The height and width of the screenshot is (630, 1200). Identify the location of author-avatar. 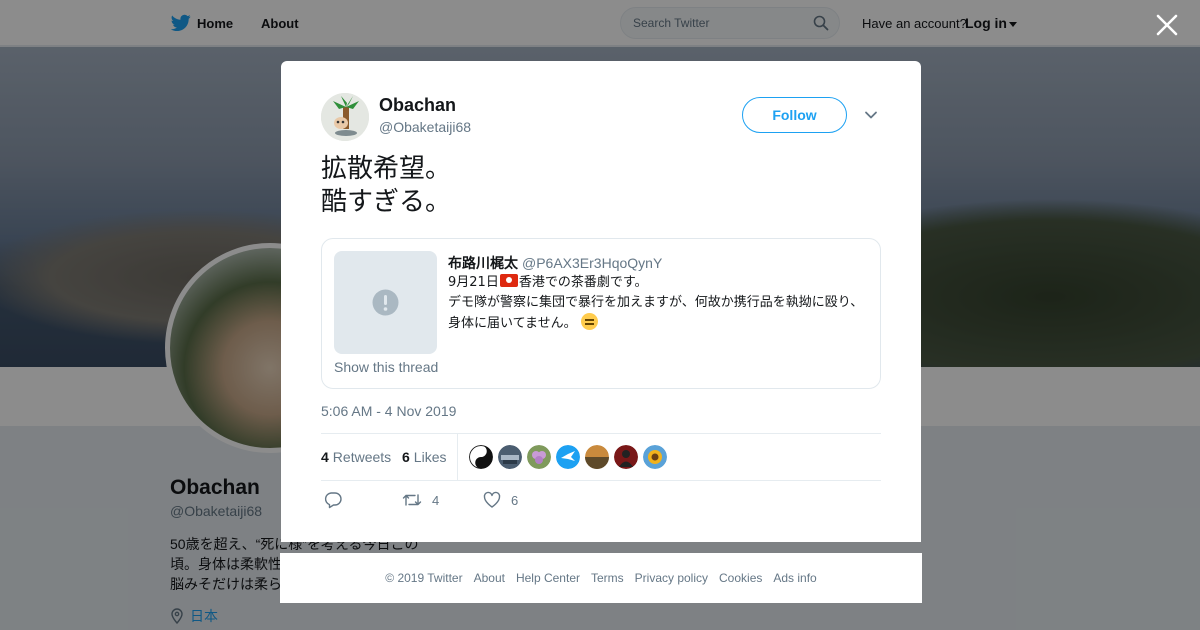
(345, 117).